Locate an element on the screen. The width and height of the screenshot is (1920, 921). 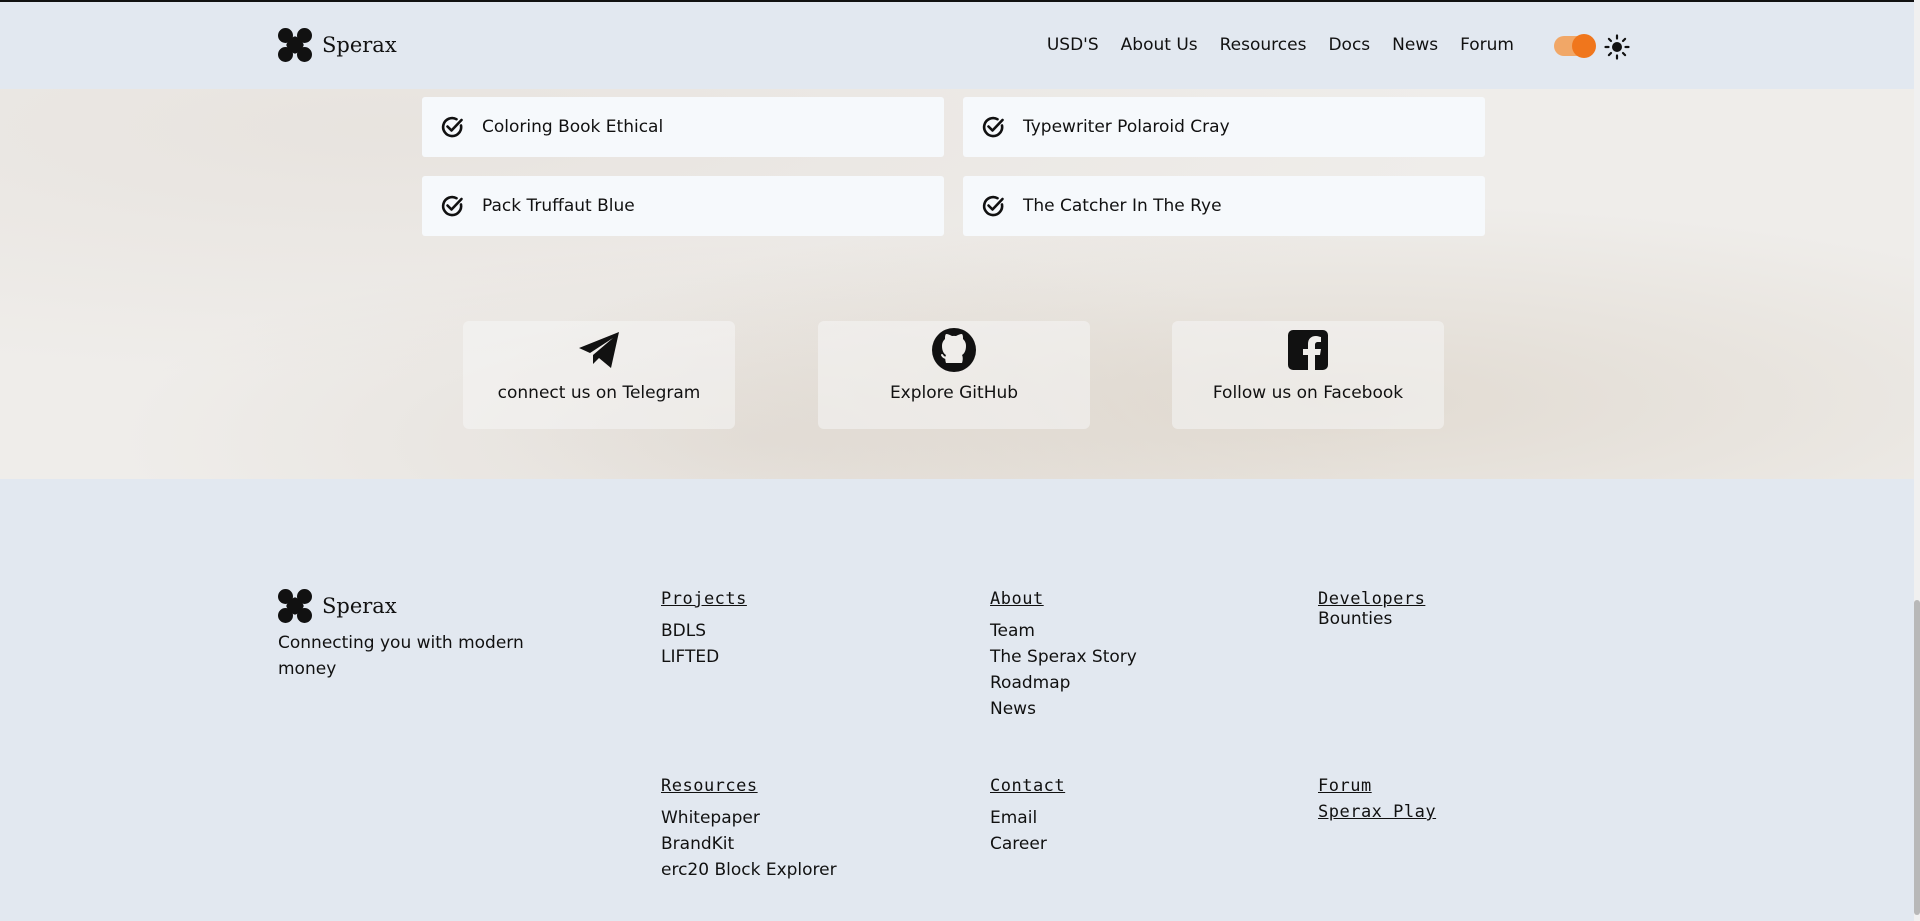
feature-label: The Catcher In The Rye is located at coordinates (1122, 206).